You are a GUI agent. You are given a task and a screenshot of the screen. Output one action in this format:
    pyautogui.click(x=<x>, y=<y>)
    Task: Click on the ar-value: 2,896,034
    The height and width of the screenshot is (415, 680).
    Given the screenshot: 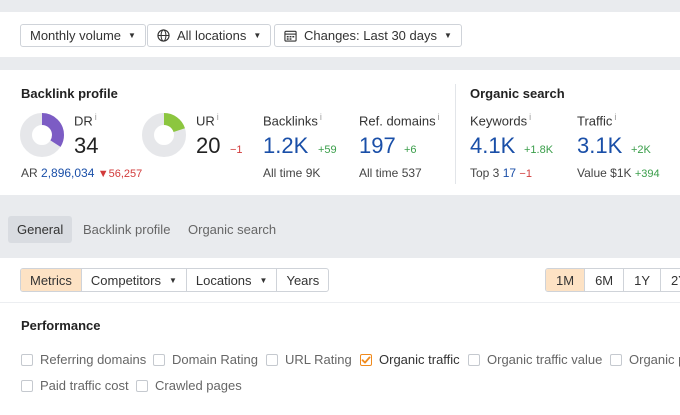 What is the action you would take?
    pyautogui.click(x=67, y=173)
    